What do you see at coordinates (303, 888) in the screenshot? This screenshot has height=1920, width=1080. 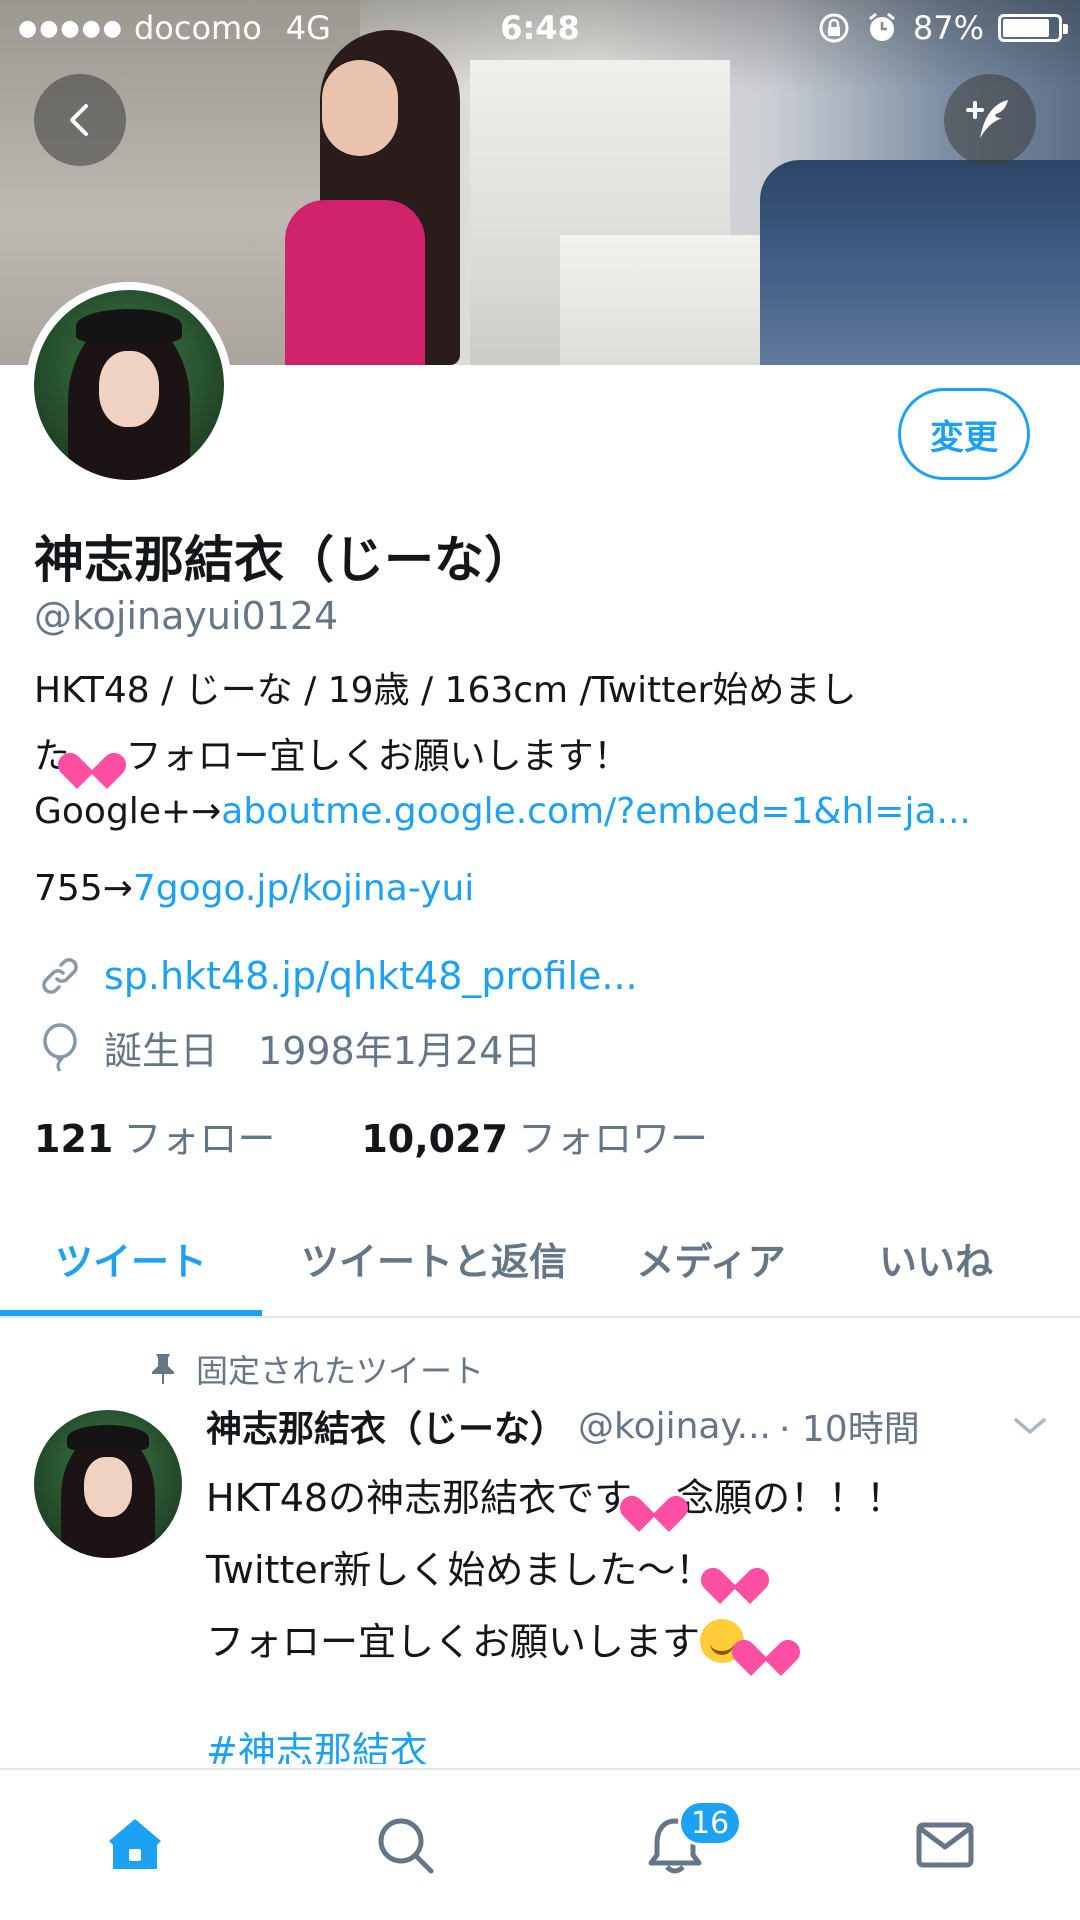 I see `7gogo-link: 7gogo.jp/kojina-yui` at bounding box center [303, 888].